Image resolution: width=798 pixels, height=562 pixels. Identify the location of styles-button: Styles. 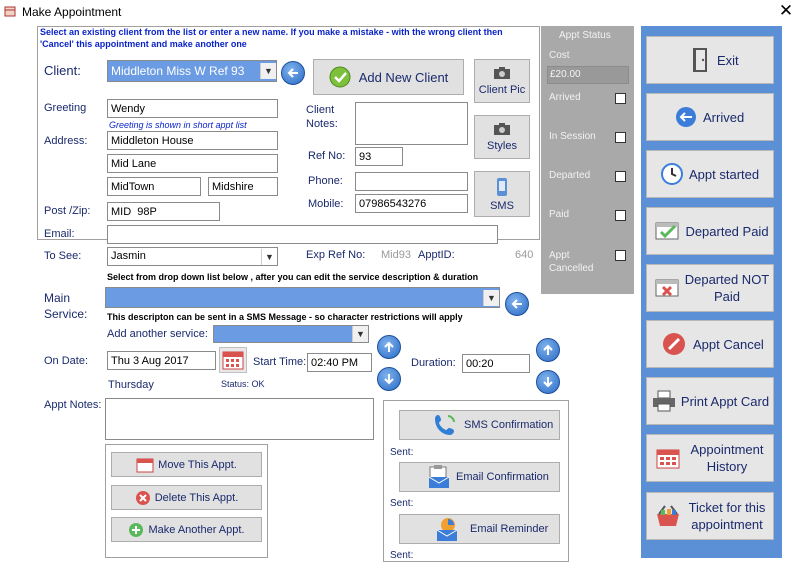
(502, 137).